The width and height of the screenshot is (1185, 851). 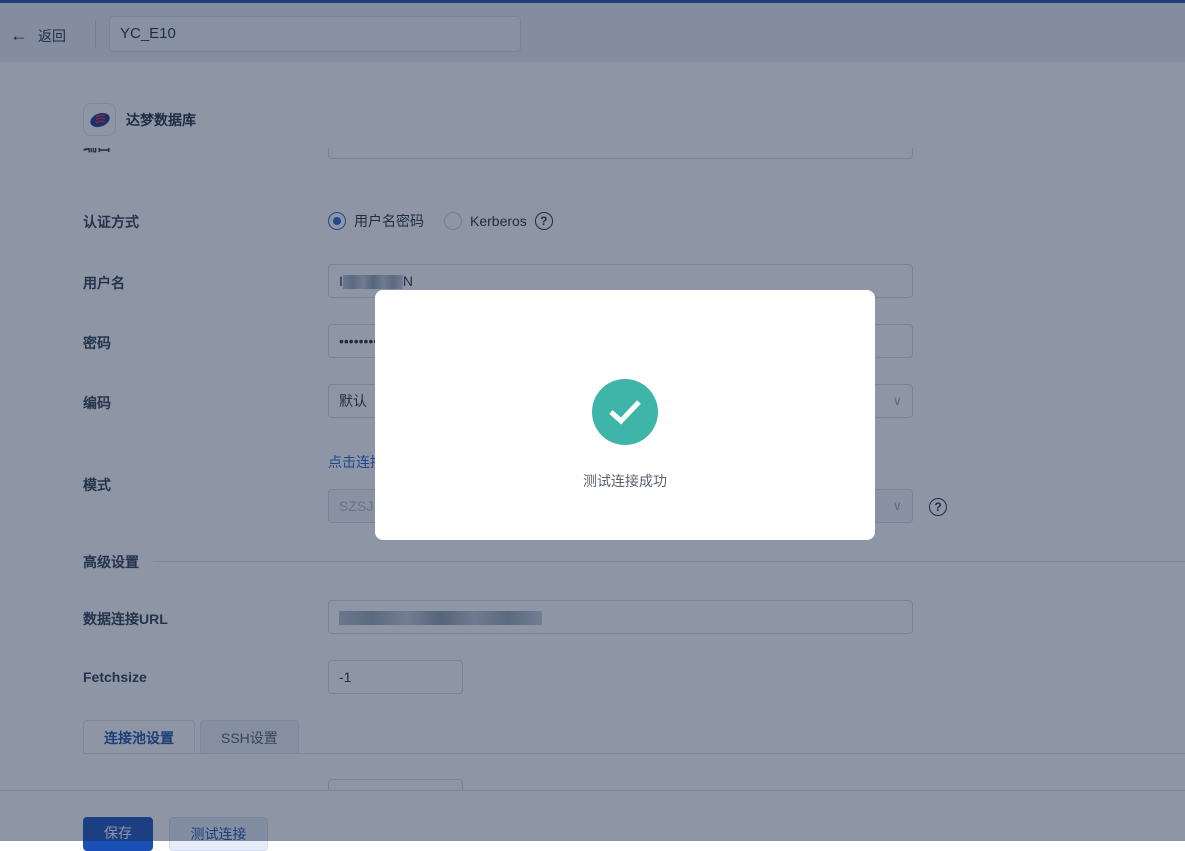 I want to click on success-dialog: 测试连接成功, so click(x=625, y=415).